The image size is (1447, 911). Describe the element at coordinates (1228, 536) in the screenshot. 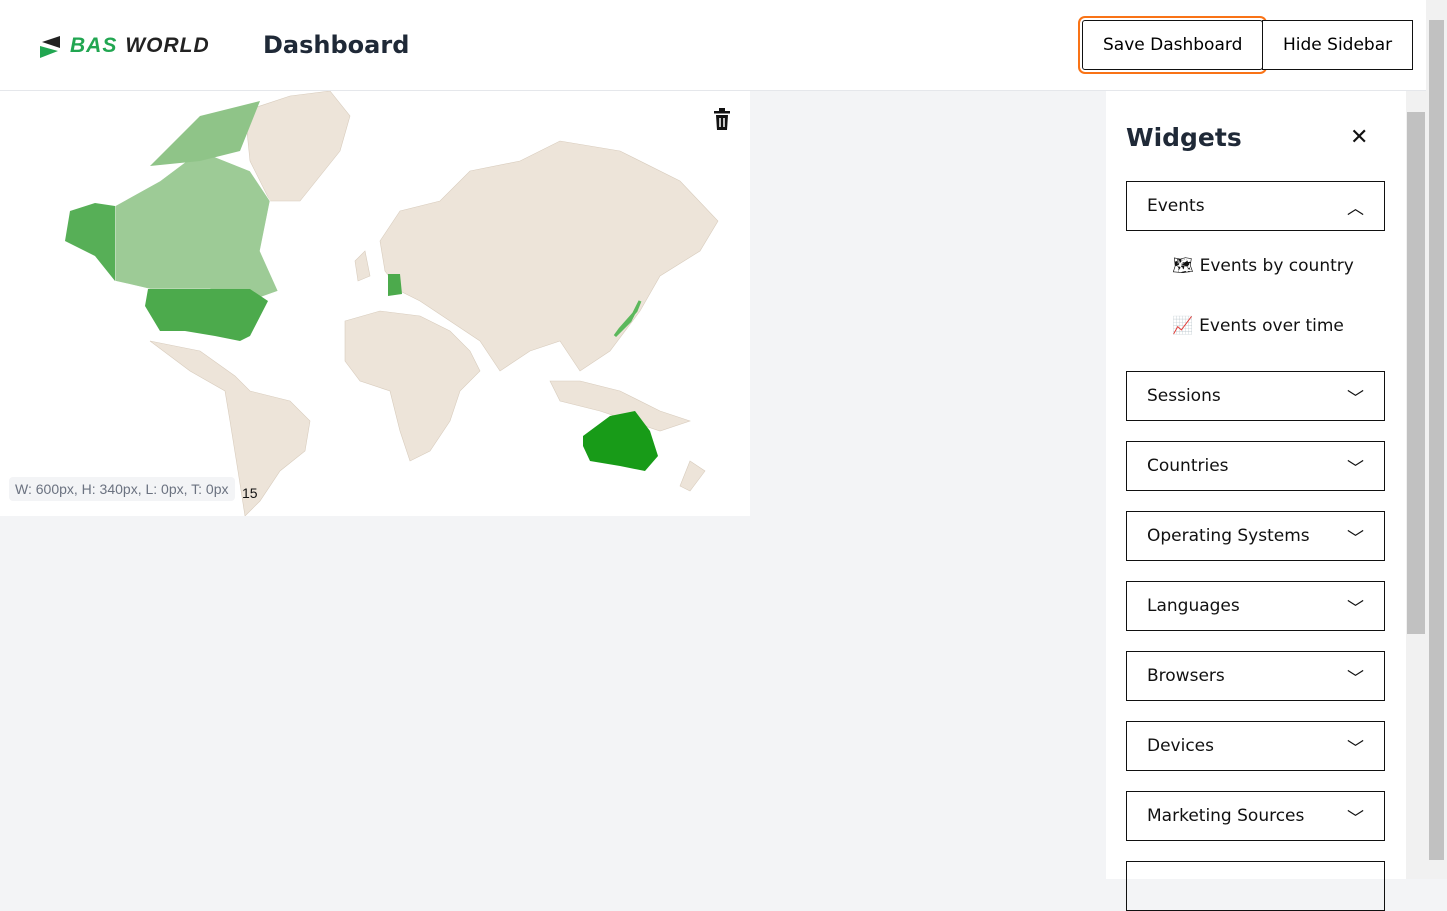

I see `accordion-label: Operating Systems` at that location.